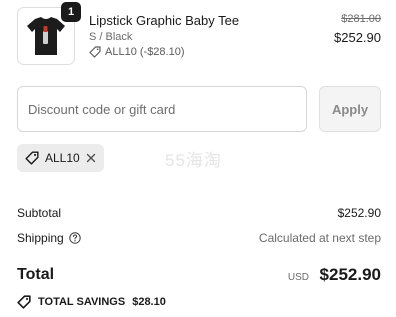 The height and width of the screenshot is (317, 396). Describe the element at coordinates (149, 302) in the screenshot. I see `total-savings-value: $28.10` at that location.